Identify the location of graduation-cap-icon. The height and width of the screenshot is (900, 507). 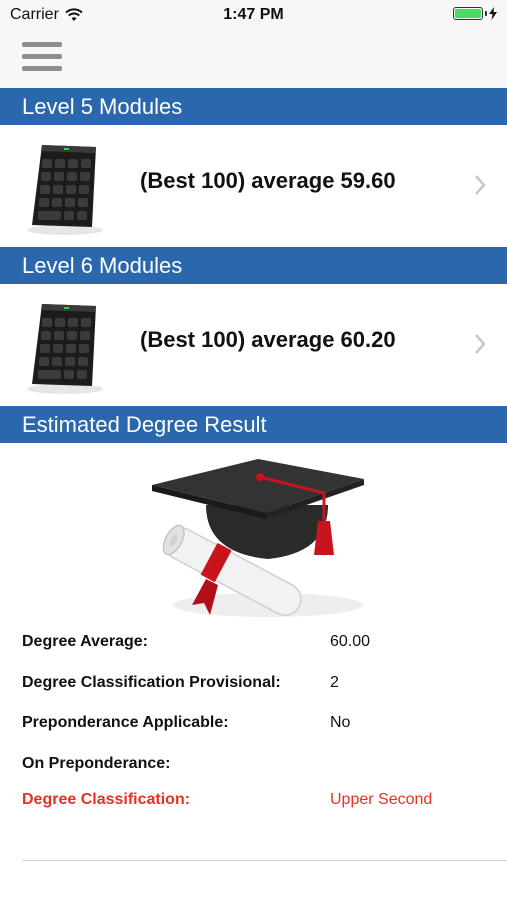
(258, 538).